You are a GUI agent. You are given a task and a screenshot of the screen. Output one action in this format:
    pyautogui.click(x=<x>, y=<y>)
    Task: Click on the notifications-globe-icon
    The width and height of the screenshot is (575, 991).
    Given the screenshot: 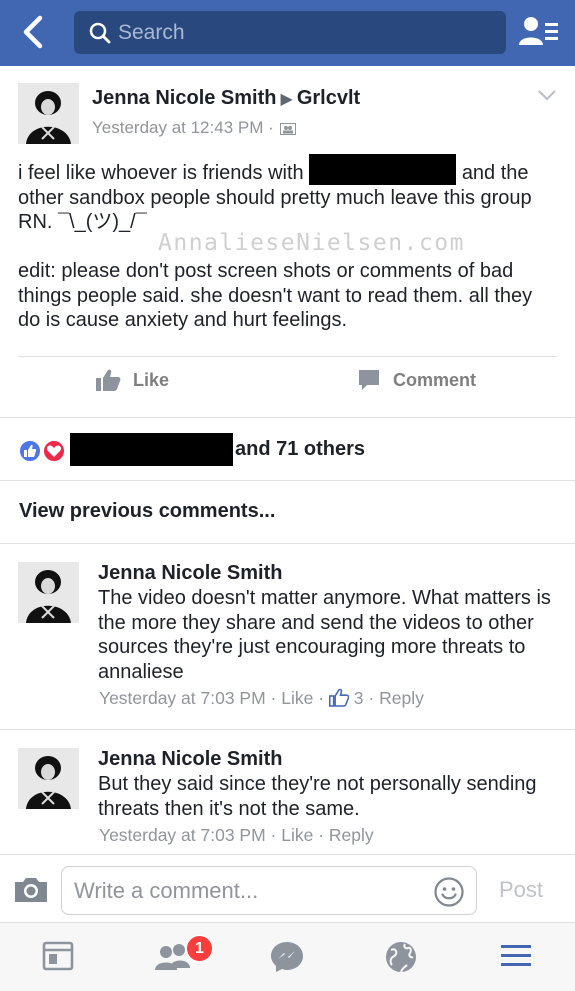 What is the action you would take?
    pyautogui.click(x=401, y=957)
    